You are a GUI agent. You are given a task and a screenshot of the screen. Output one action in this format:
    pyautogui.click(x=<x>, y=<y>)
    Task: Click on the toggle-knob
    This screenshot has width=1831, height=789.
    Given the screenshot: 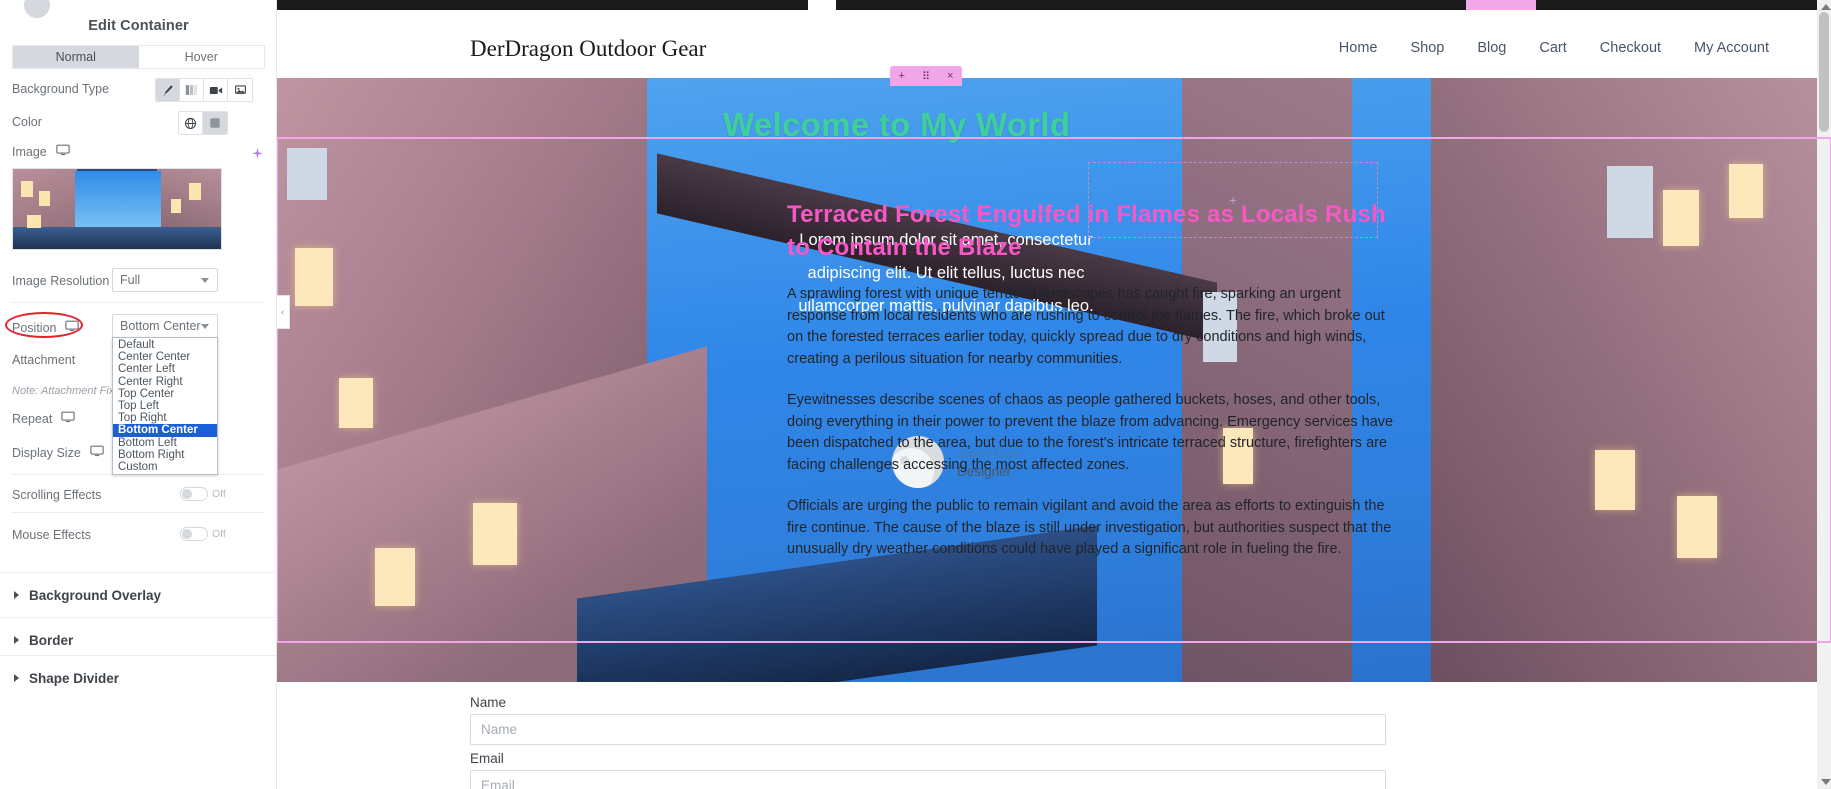 What is the action you would take?
    pyautogui.click(x=187, y=534)
    